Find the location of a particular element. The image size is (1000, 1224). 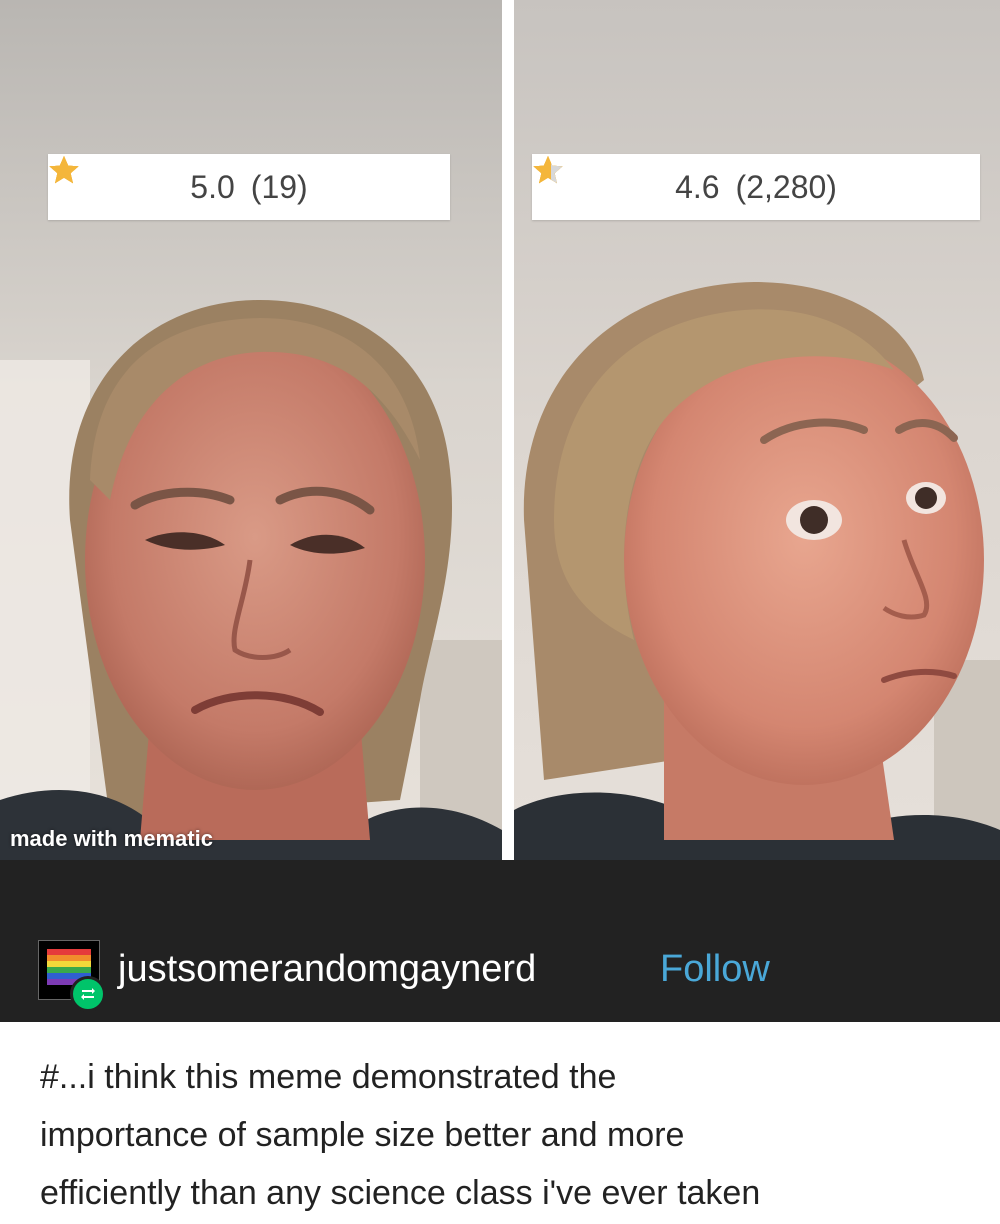

follow-button: Follow is located at coordinates (715, 969).